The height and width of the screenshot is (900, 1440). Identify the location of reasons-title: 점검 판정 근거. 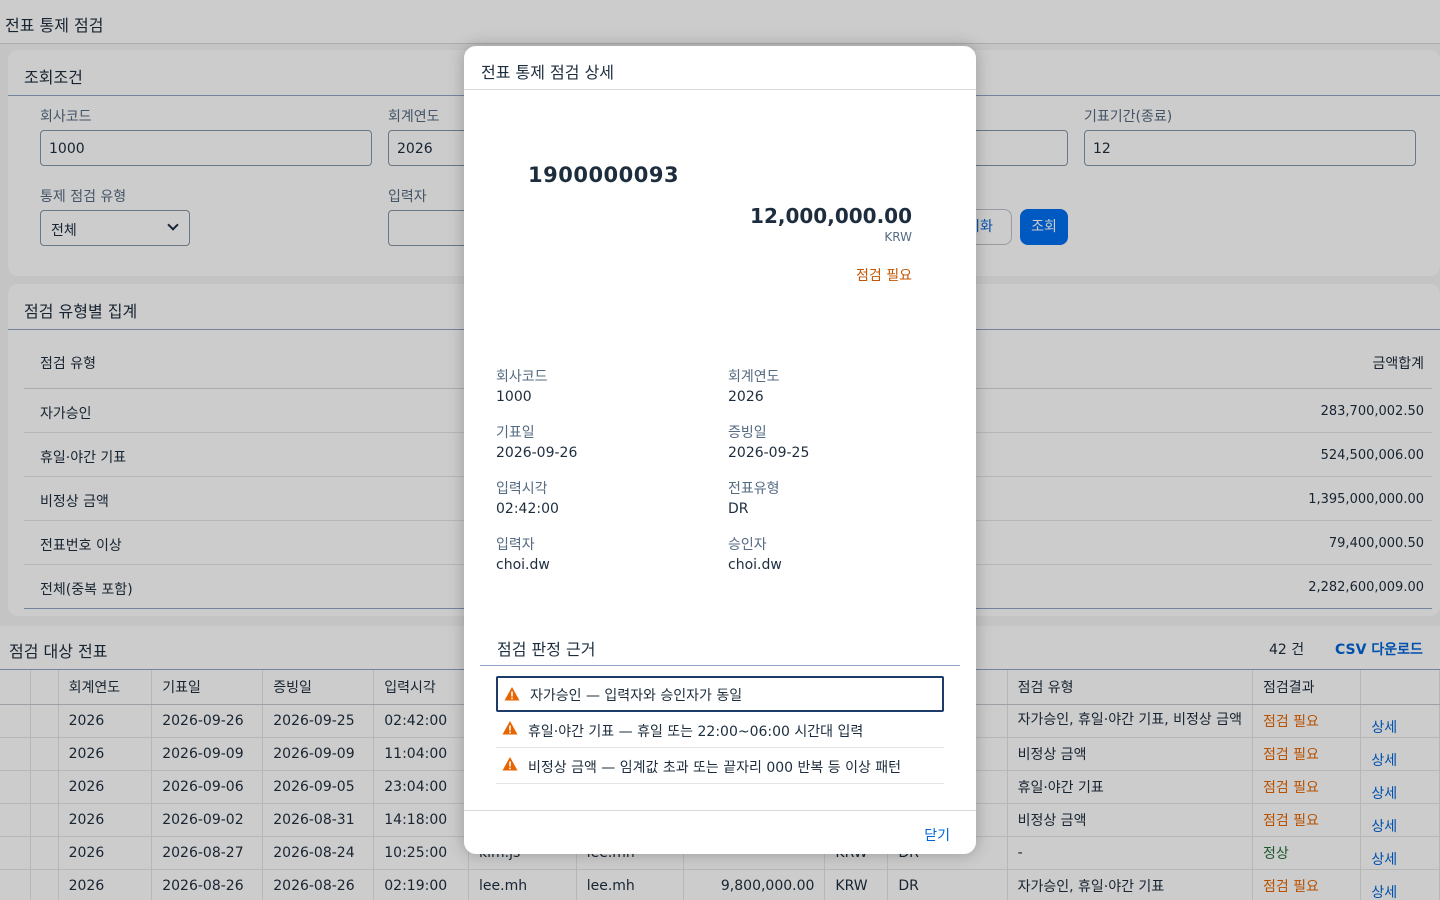
(546, 649).